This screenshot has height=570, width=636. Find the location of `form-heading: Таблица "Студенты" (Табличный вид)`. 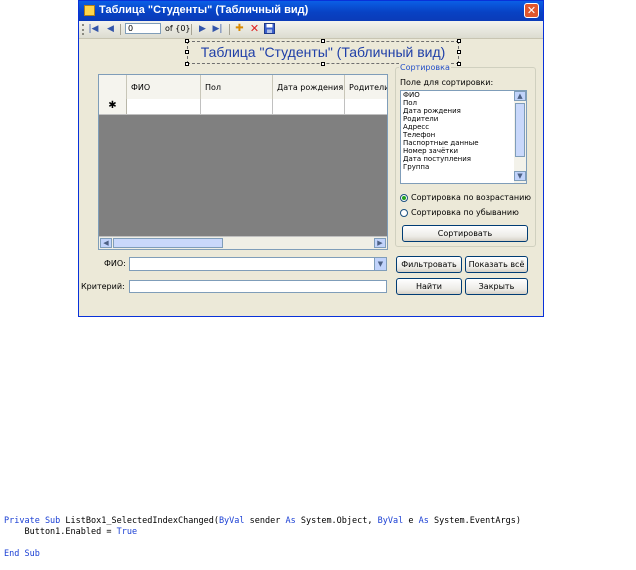

form-heading: Таблица "Студенты" (Табличный вид) is located at coordinates (323, 52).